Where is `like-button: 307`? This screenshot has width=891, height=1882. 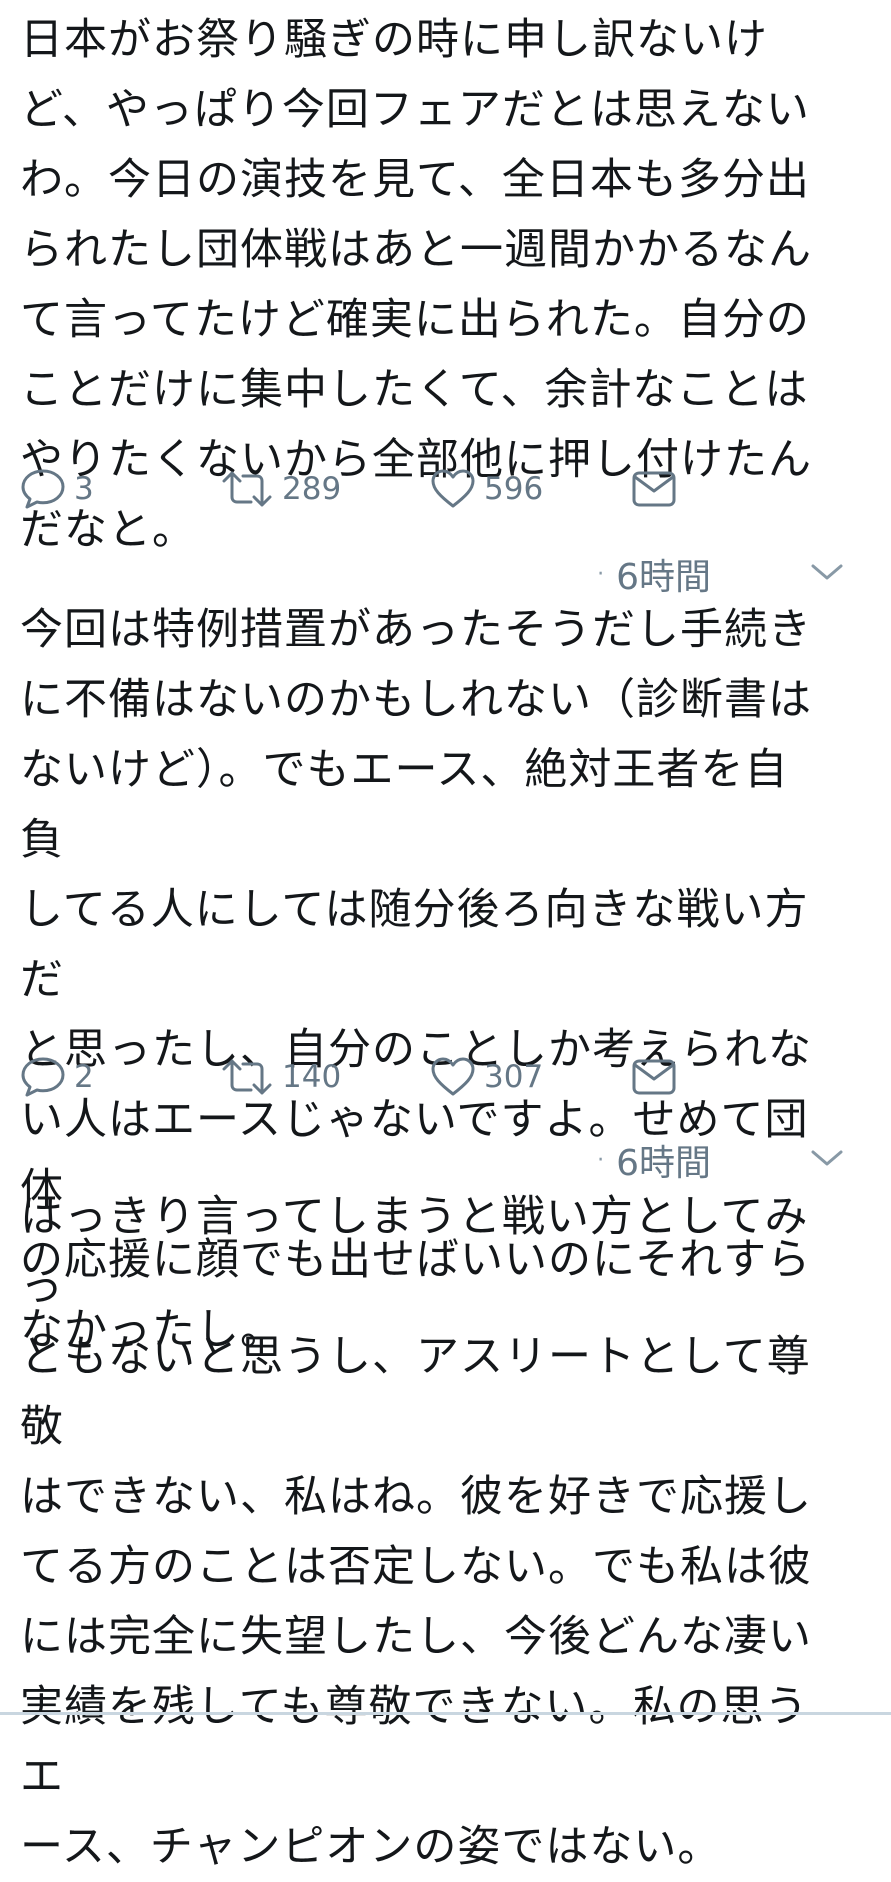
like-button: 307 is located at coordinates (486, 1077).